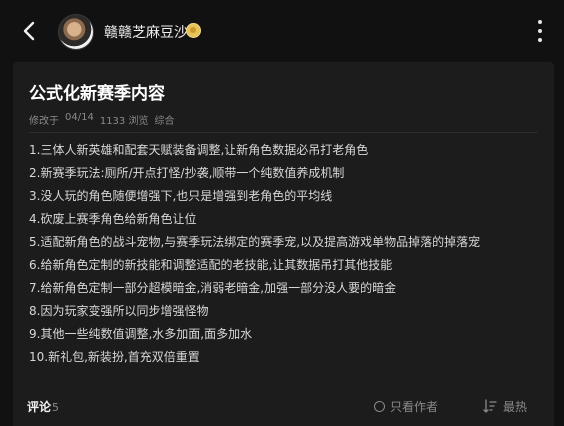  What do you see at coordinates (540, 31) in the screenshot?
I see `more-button` at bounding box center [540, 31].